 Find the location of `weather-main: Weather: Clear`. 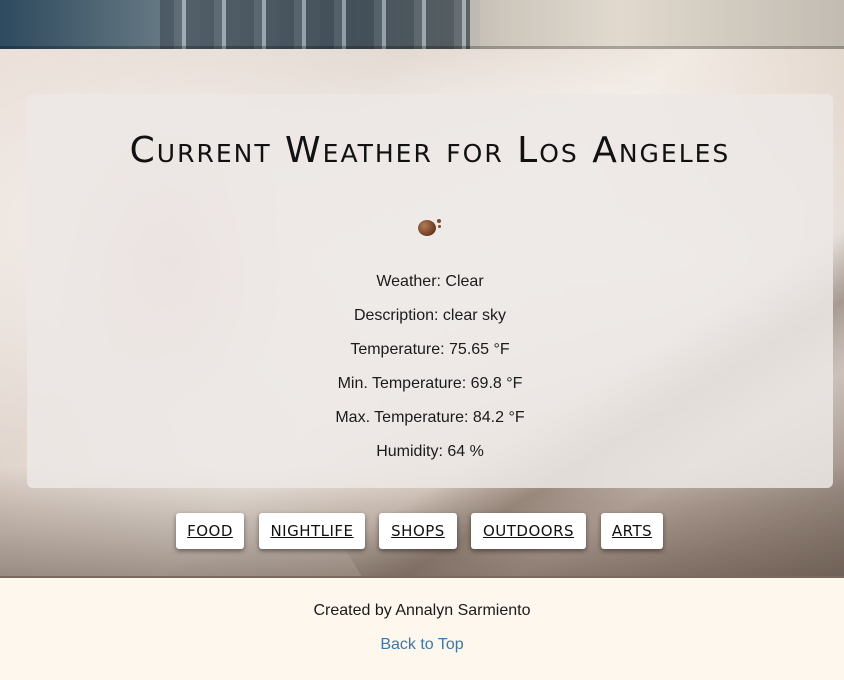

weather-main: Weather: Clear is located at coordinates (430, 281).